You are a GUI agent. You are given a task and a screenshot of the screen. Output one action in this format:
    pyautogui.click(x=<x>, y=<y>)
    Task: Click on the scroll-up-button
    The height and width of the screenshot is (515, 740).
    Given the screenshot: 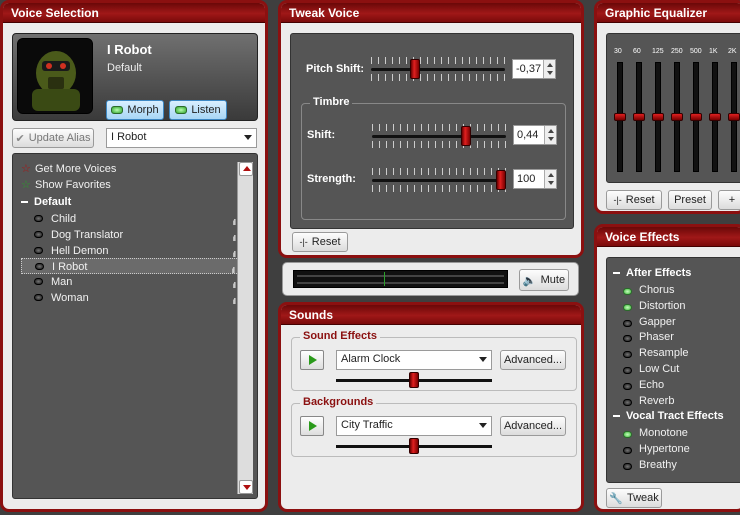 What is the action you would take?
    pyautogui.click(x=246, y=169)
    